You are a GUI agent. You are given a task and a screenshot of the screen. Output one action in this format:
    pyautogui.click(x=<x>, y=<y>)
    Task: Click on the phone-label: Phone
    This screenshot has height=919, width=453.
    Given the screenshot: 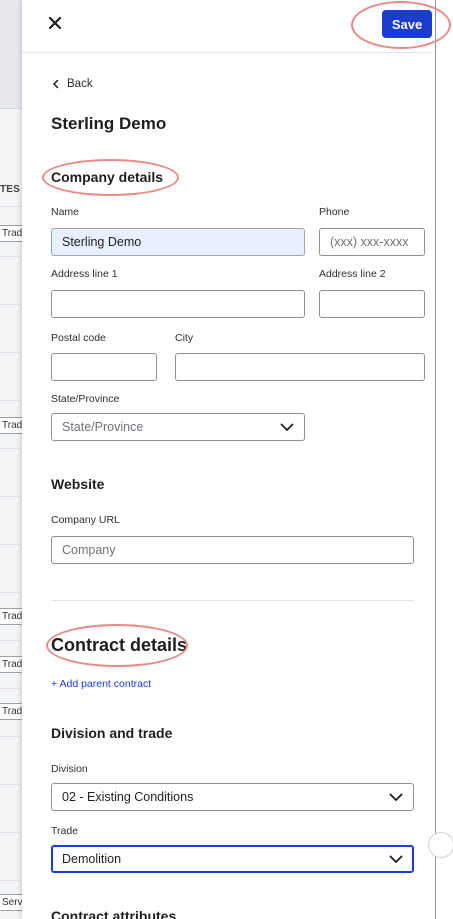 What is the action you would take?
    pyautogui.click(x=334, y=212)
    